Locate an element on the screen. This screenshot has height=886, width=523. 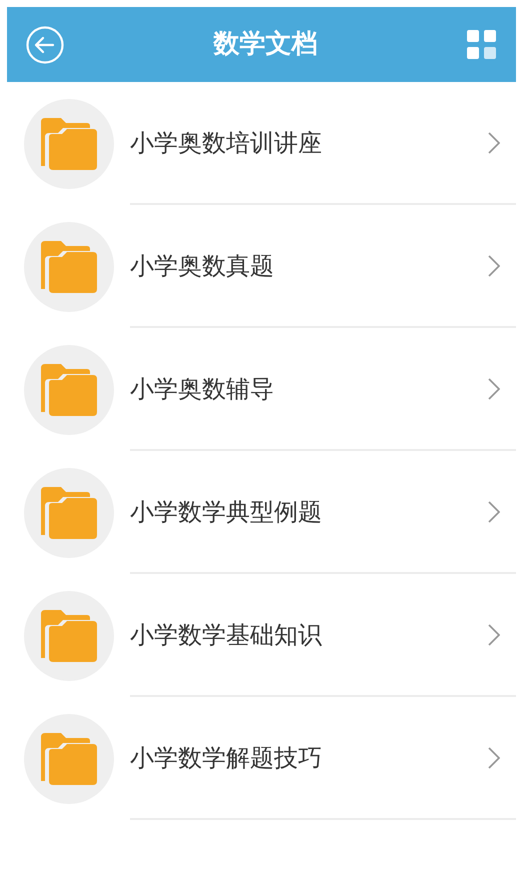
folder-name: 小学数学基础知识 is located at coordinates (226, 635).